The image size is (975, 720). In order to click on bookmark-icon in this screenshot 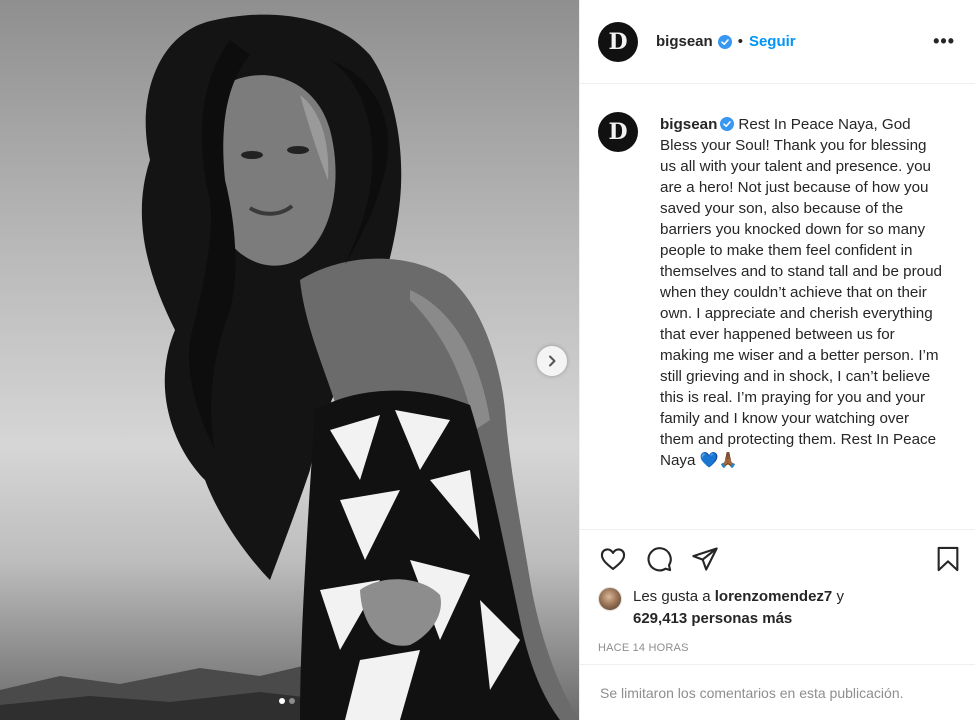, I will do `click(948, 559)`.